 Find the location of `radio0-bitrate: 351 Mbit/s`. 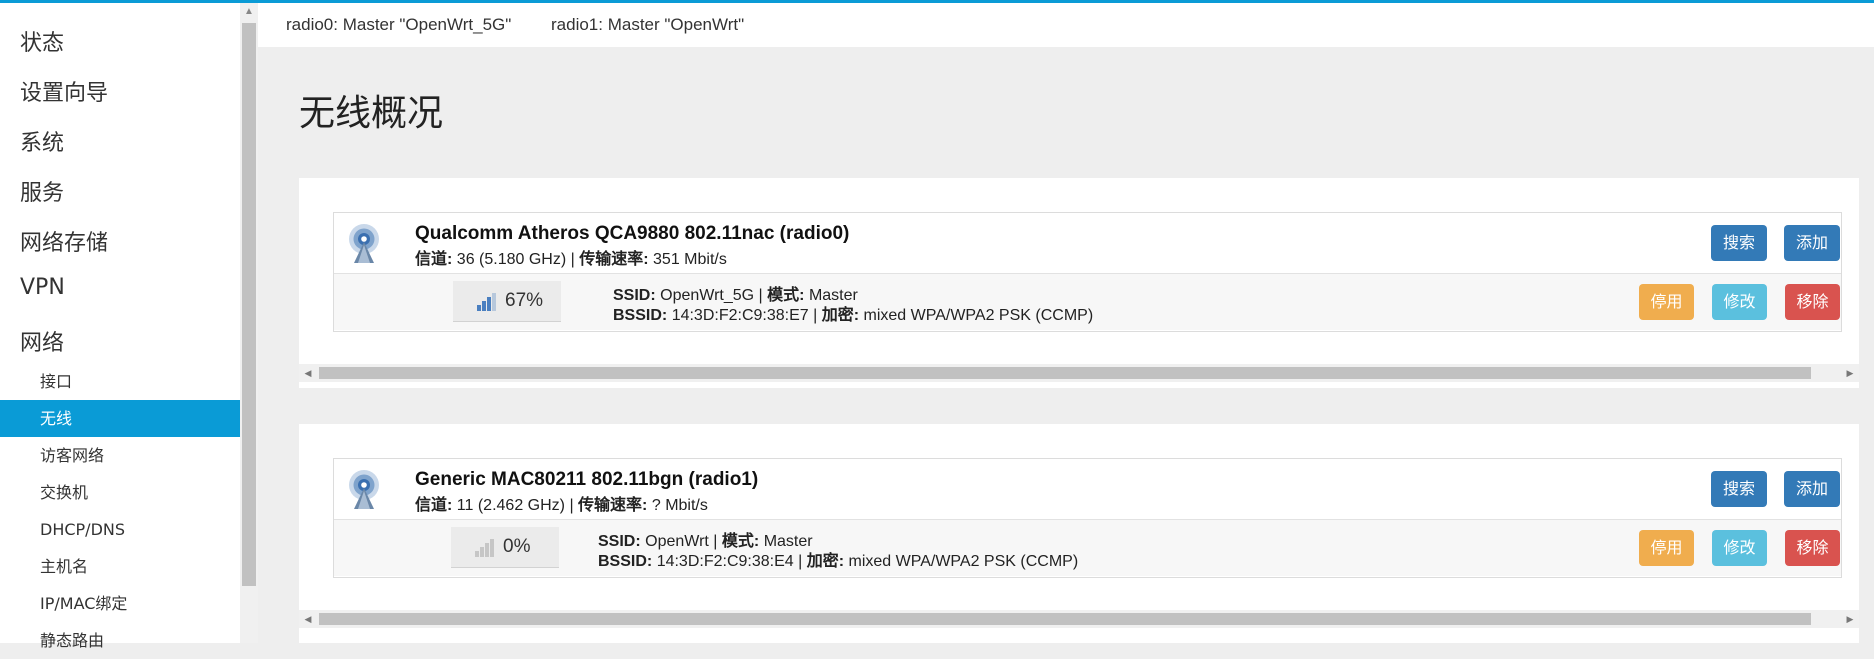

radio0-bitrate: 351 Mbit/s is located at coordinates (690, 259).